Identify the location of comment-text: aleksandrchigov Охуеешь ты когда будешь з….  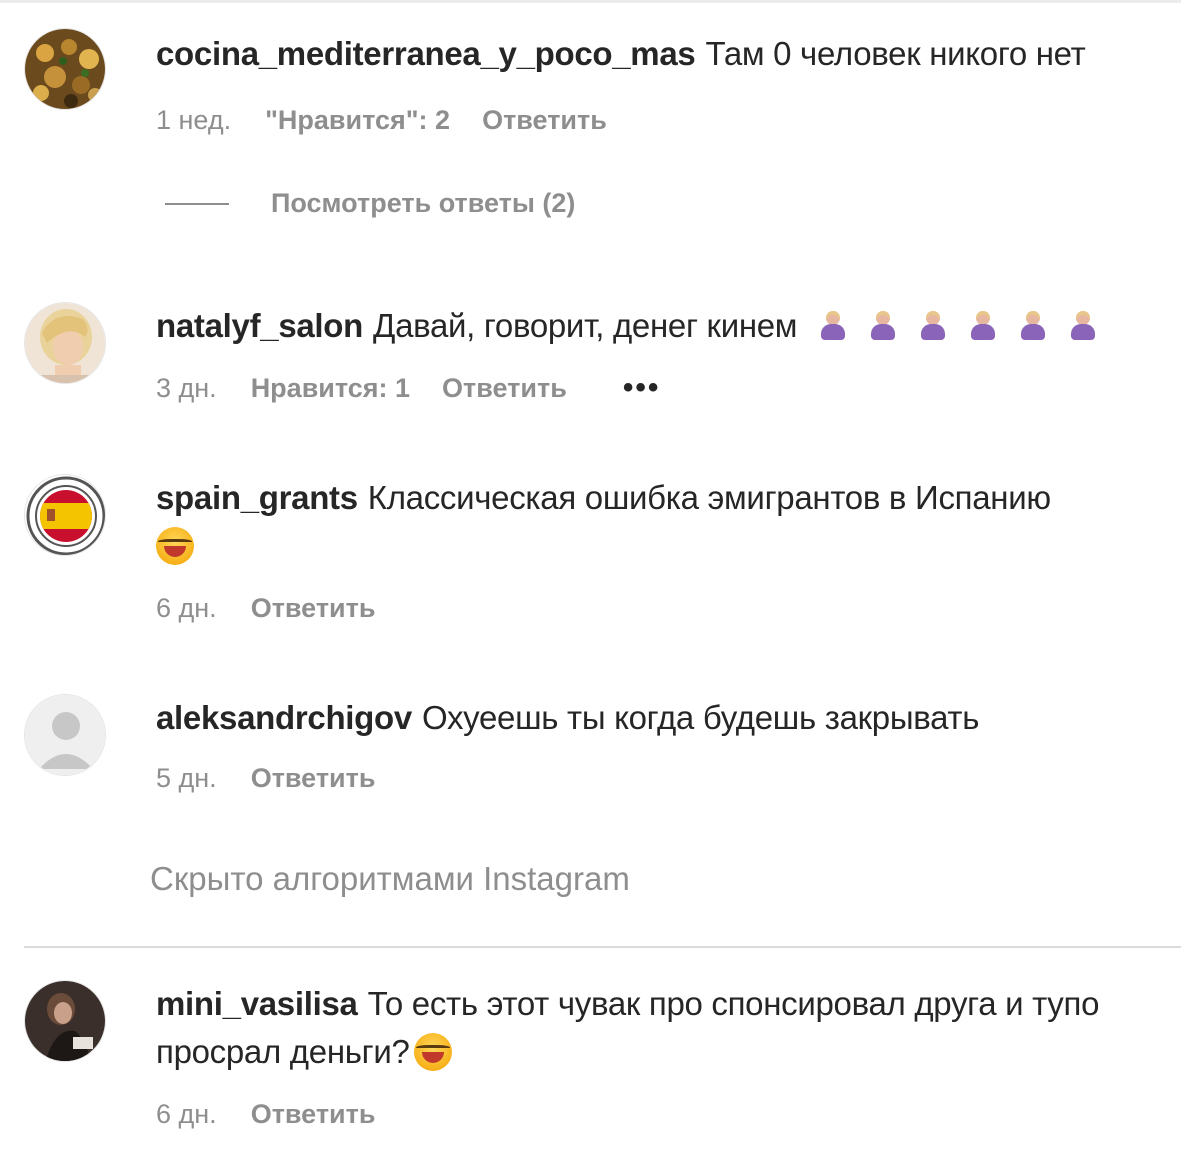
(659, 718).